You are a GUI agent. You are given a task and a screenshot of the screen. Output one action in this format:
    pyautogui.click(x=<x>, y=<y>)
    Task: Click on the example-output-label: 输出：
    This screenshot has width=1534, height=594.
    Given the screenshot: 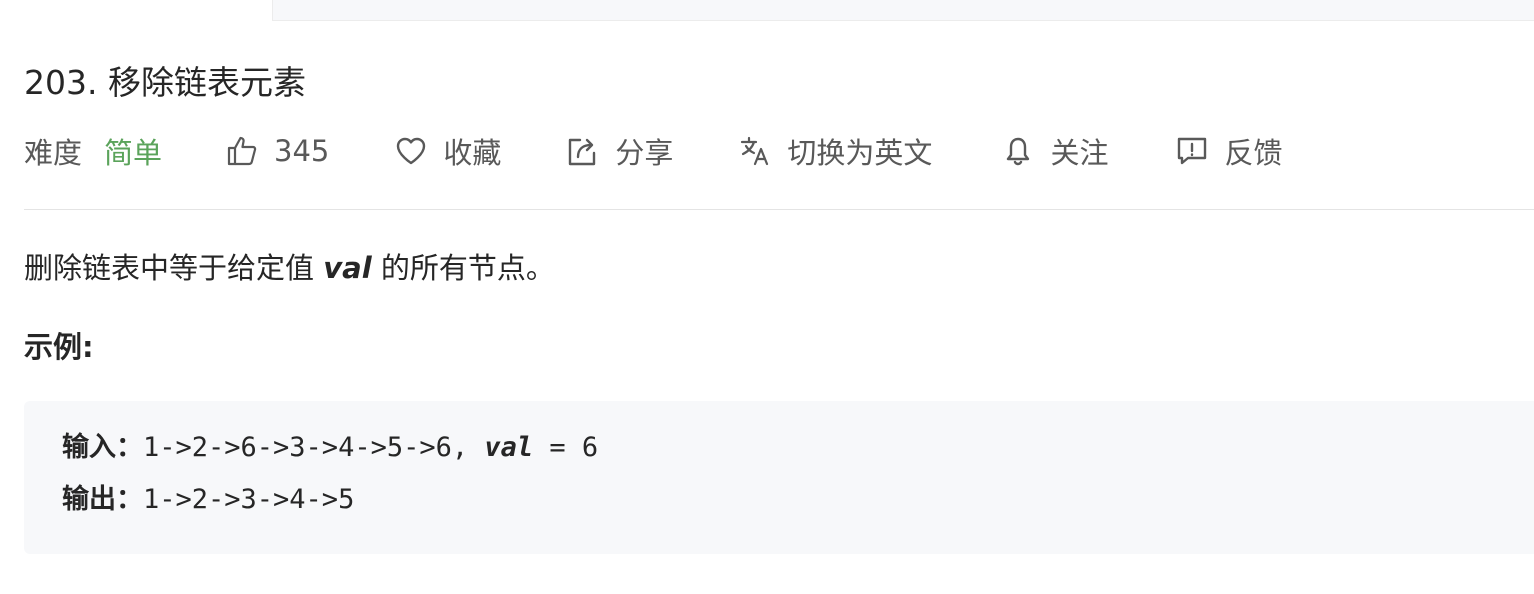 What is the action you would take?
    pyautogui.click(x=102, y=499)
    